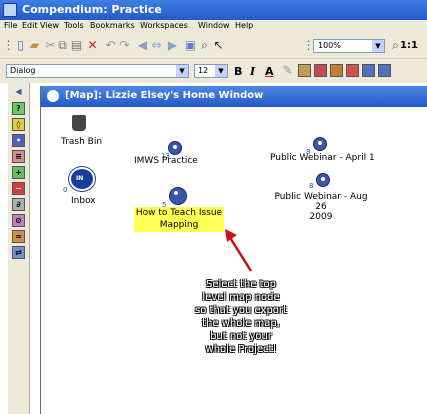  What do you see at coordinates (241, 349) in the screenshot?
I see `annotation-line-6: whole Project!` at bounding box center [241, 349].